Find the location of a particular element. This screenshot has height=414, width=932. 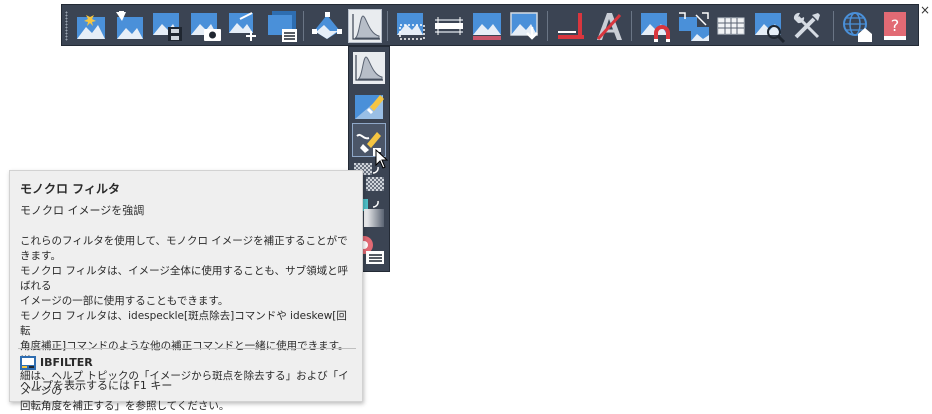

tooltip-subtitle: モノクロ イメージを強調 is located at coordinates (82, 210).